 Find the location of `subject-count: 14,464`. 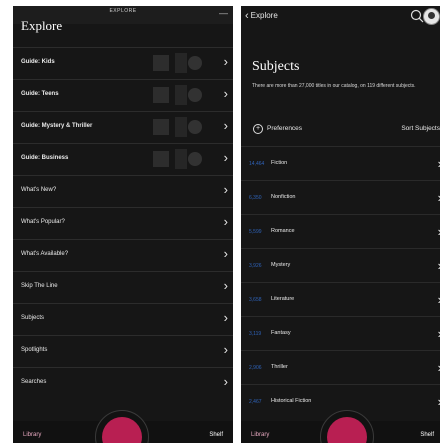

subject-count: 14,464 is located at coordinates (257, 164).